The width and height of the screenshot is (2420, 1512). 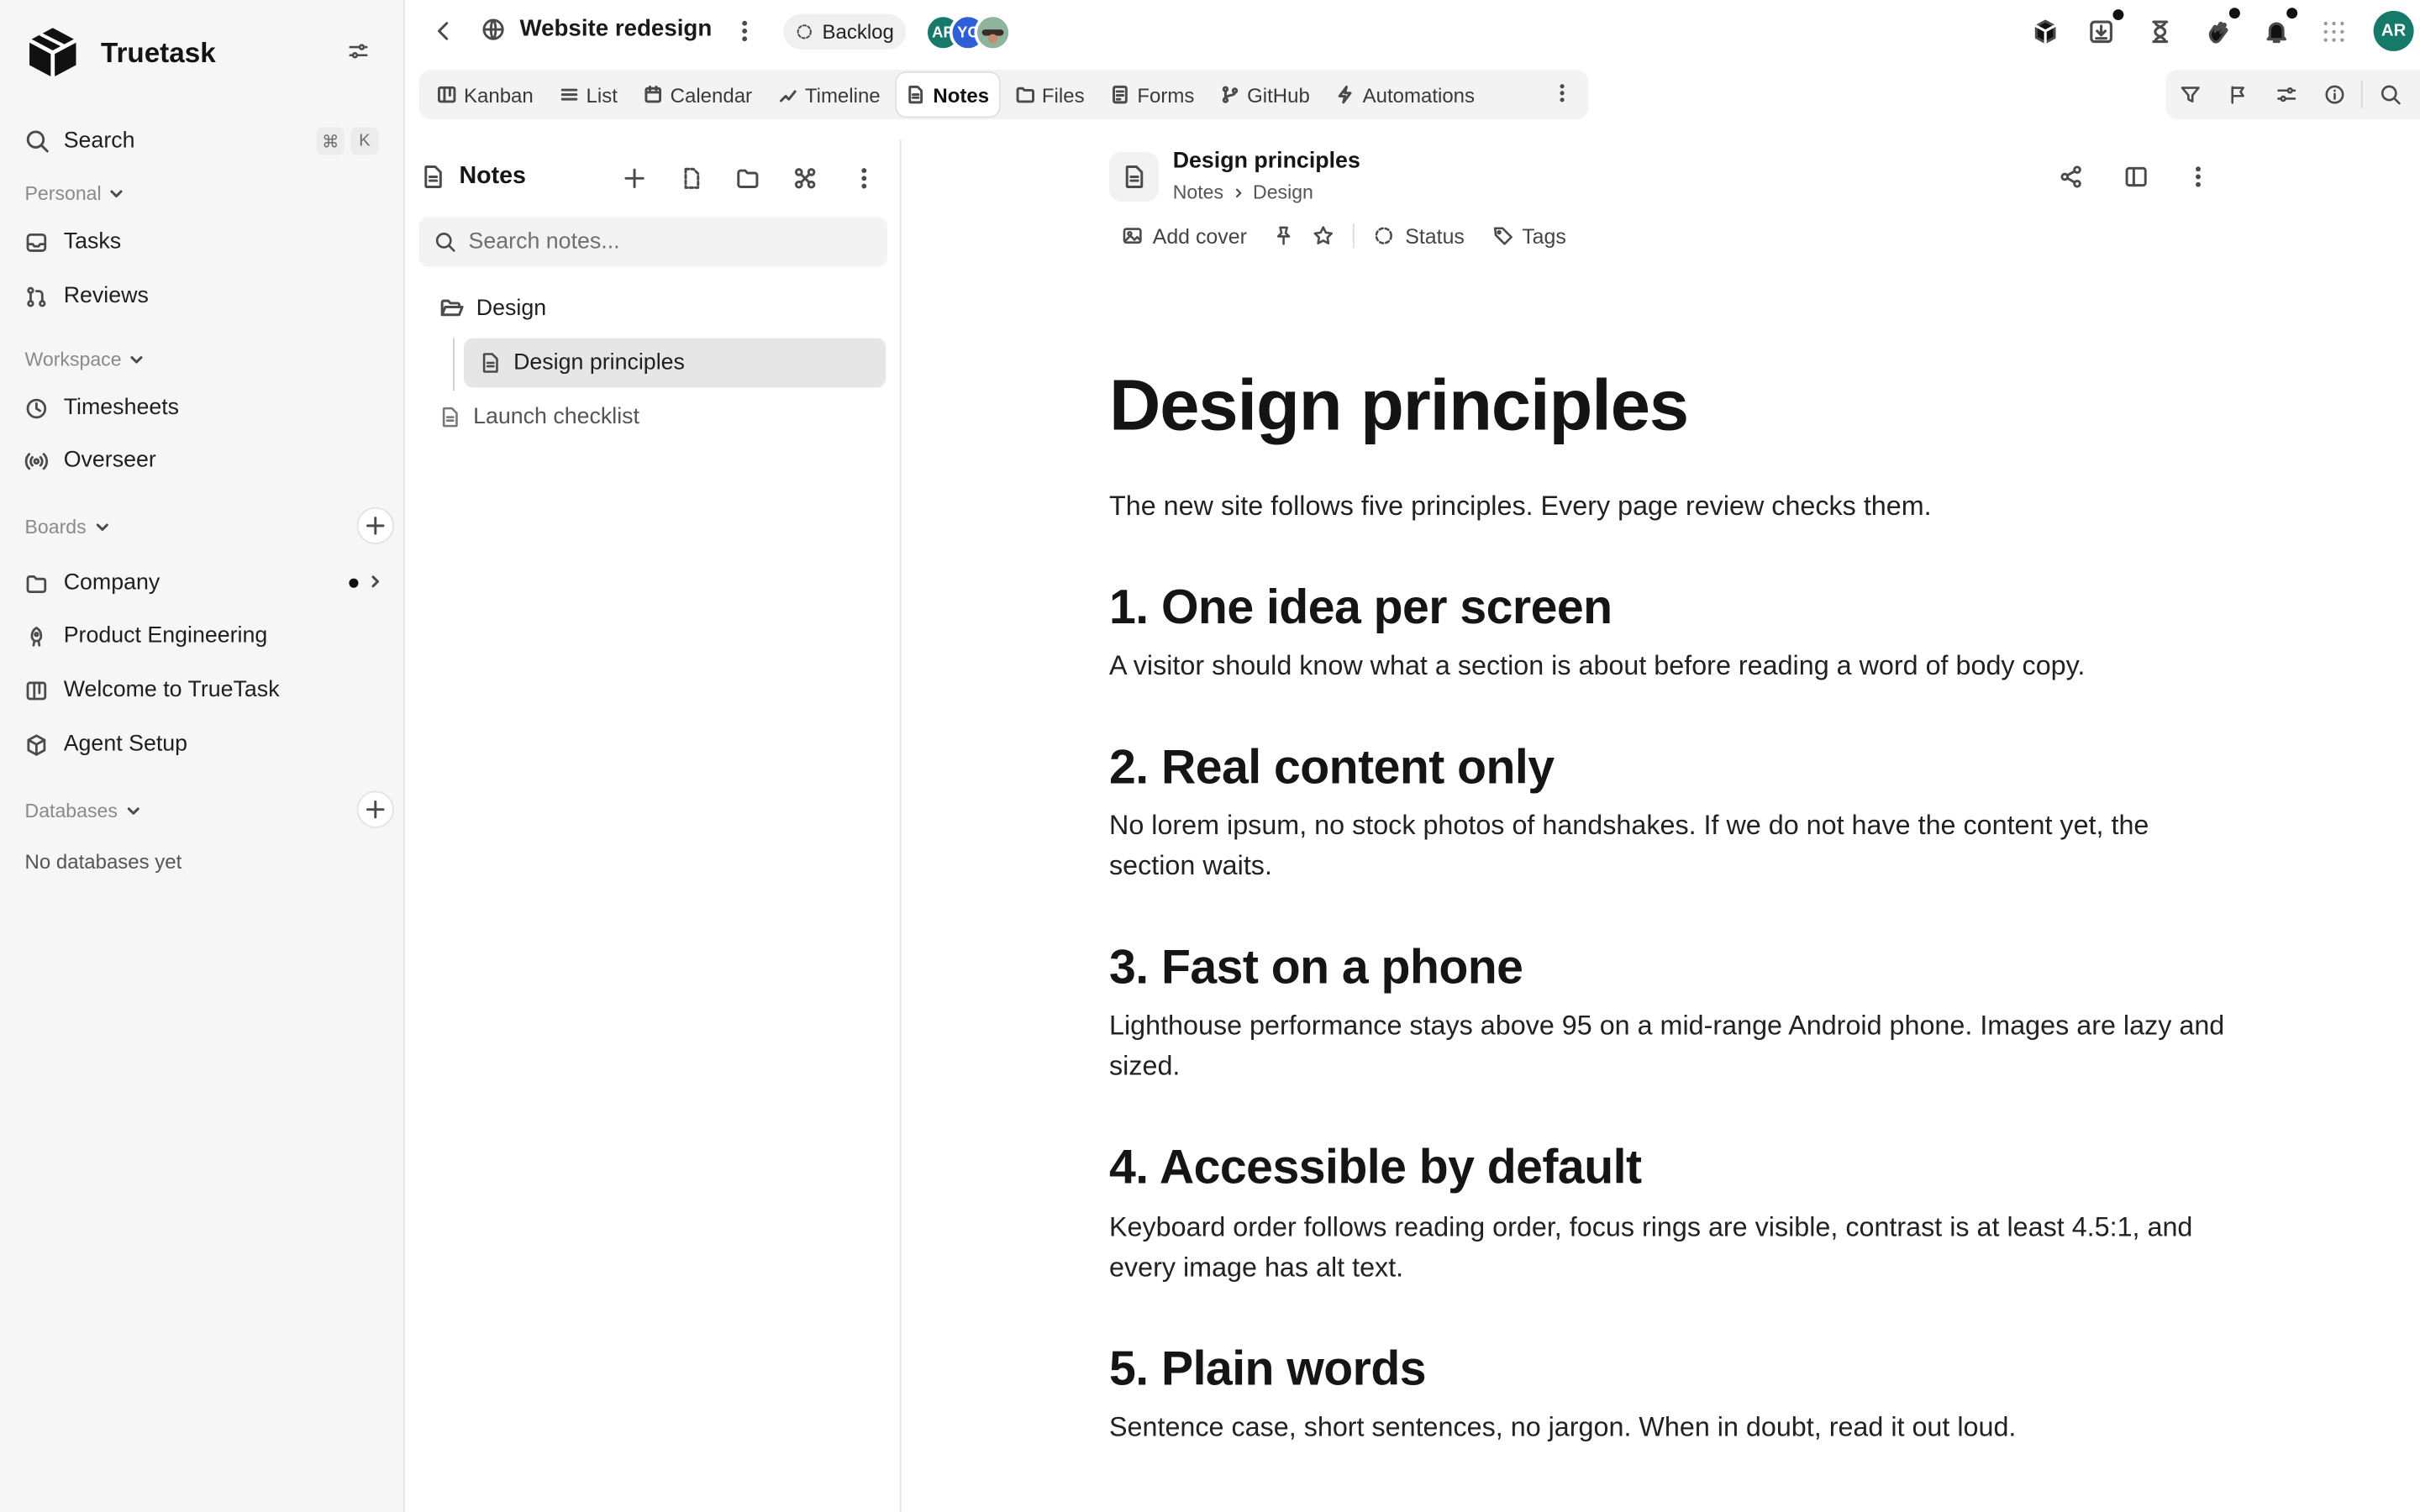 What do you see at coordinates (829, 95) in the screenshot?
I see `tab-timeline: Timeline` at bounding box center [829, 95].